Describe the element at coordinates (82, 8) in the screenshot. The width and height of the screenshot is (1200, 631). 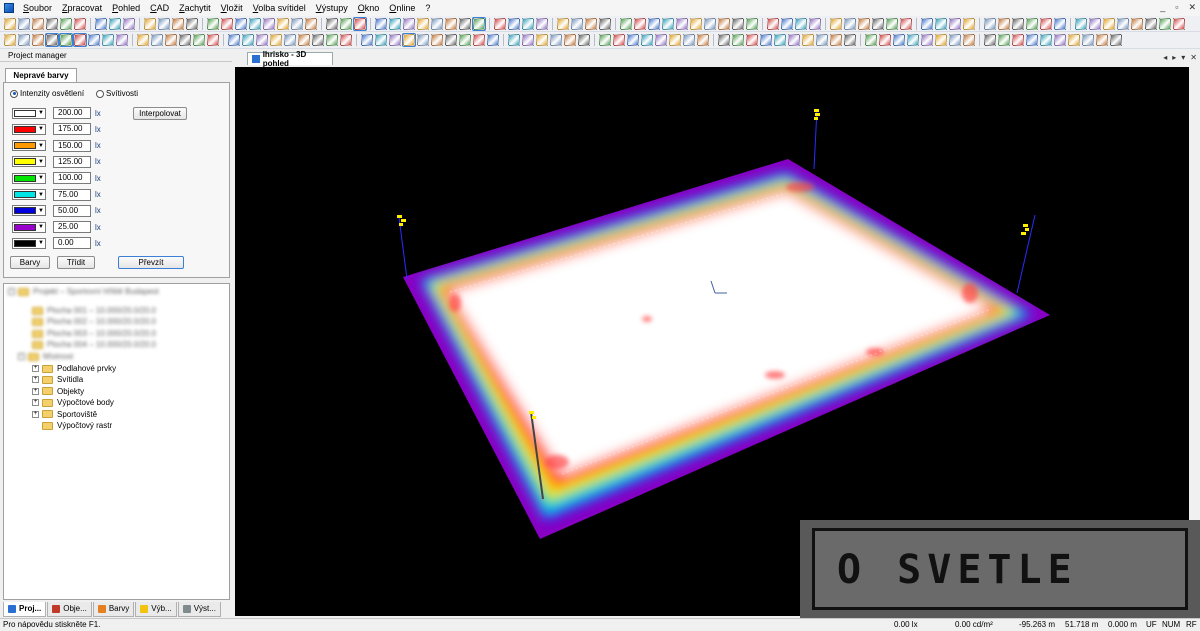
I see `menu-zpracovat: Zpracovat` at that location.